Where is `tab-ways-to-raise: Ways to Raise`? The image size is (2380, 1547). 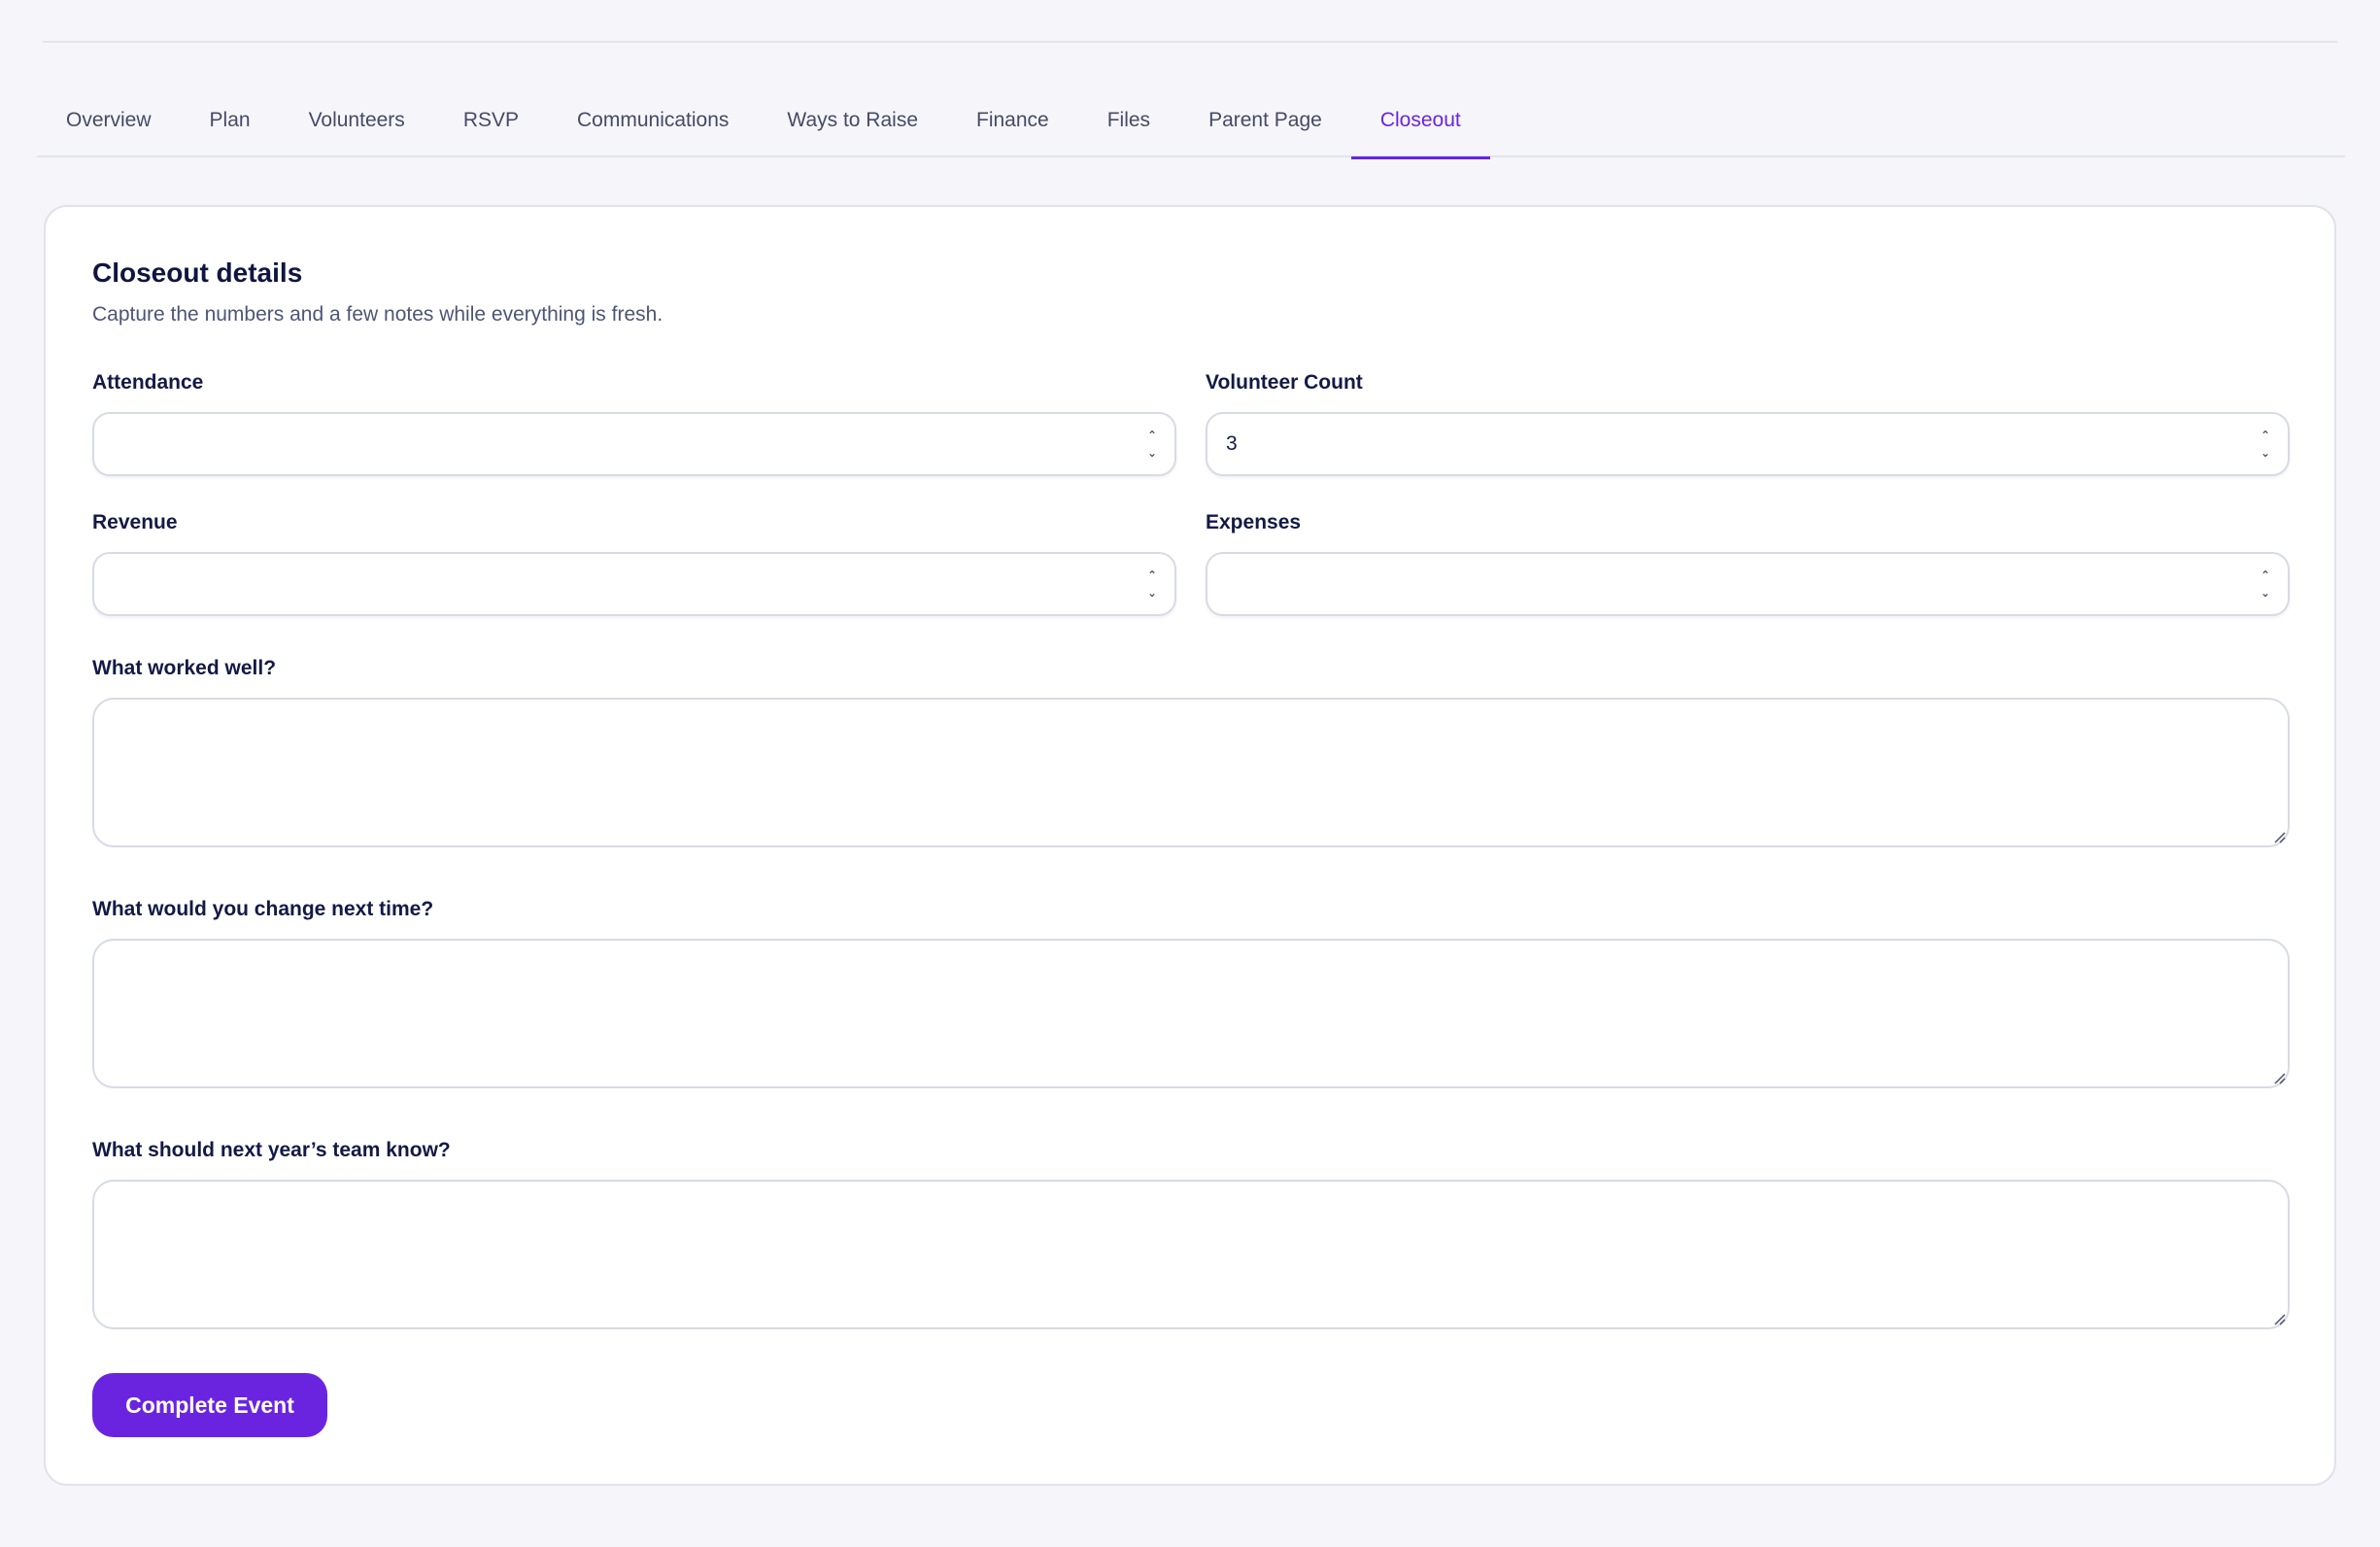
tab-ways-to-raise: Ways to Raise is located at coordinates (852, 127).